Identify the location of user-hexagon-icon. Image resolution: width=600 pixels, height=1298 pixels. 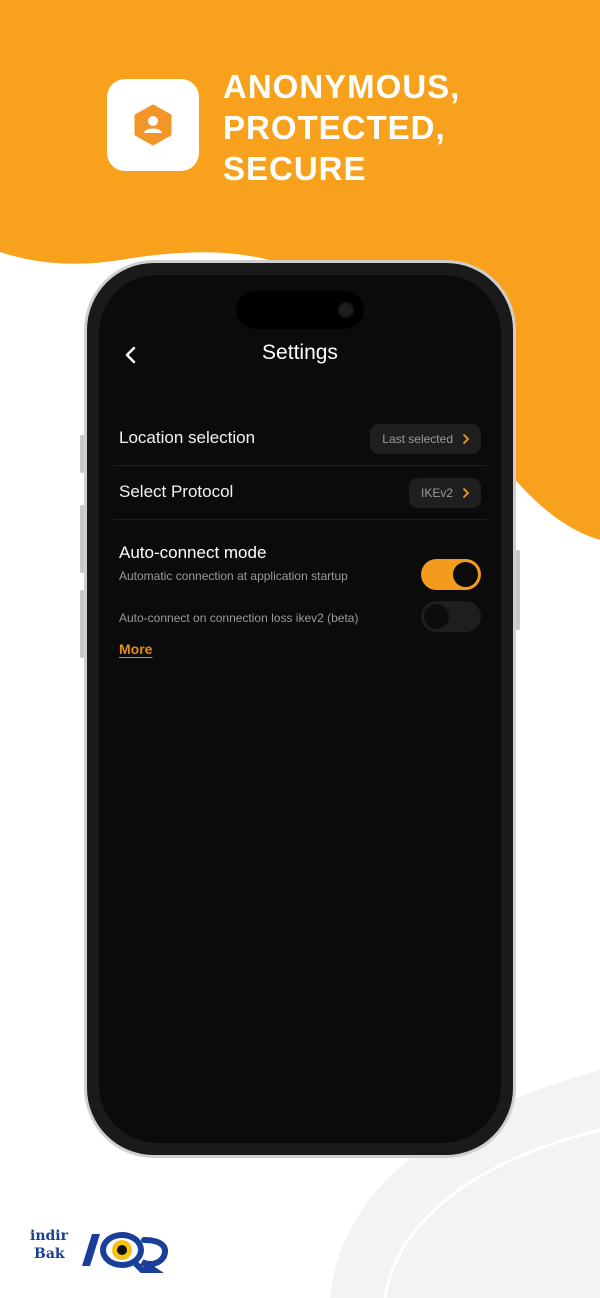
(153, 125).